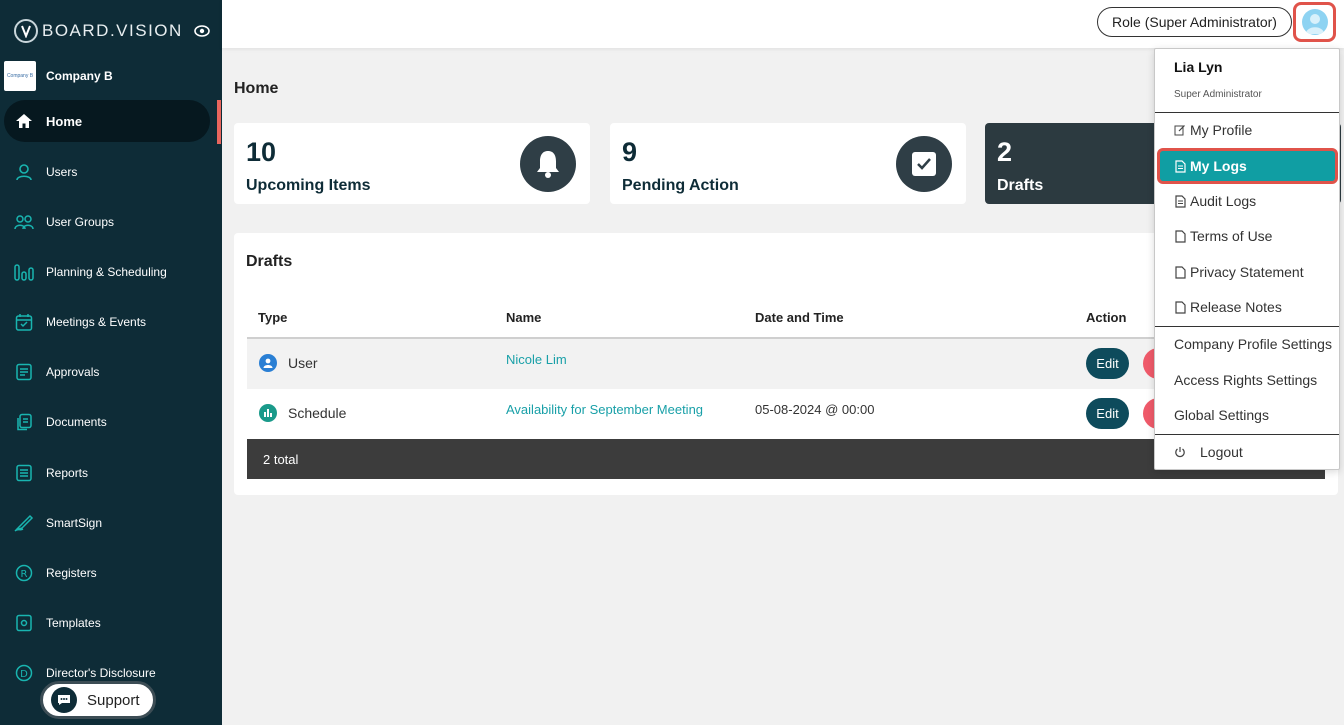 The height and width of the screenshot is (725, 1344). I want to click on sidebar-item-users: Users, so click(111, 172).